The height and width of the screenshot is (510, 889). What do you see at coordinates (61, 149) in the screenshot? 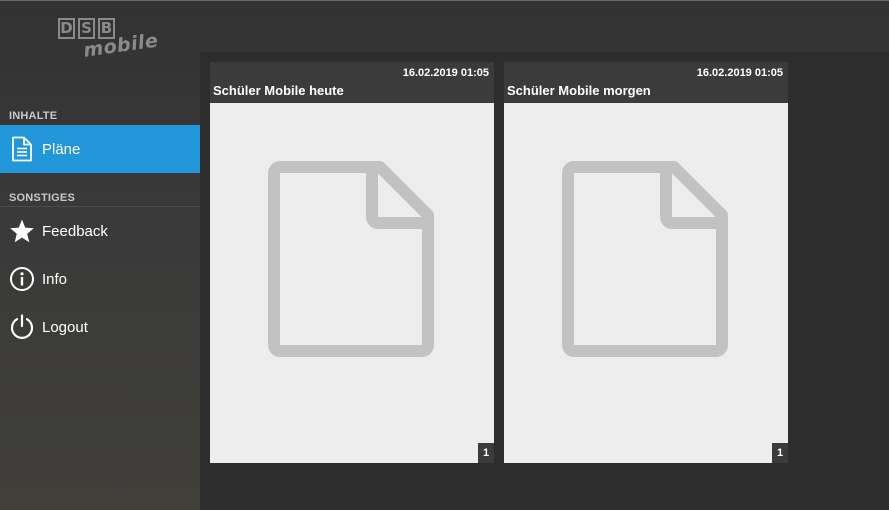
I see `sidebar-item-label: Pläne` at bounding box center [61, 149].